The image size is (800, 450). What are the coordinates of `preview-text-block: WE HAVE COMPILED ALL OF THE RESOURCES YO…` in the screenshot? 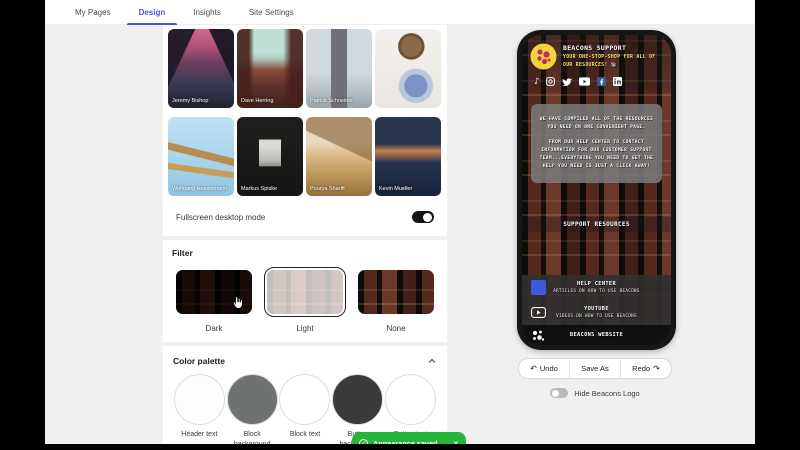 It's located at (596, 144).